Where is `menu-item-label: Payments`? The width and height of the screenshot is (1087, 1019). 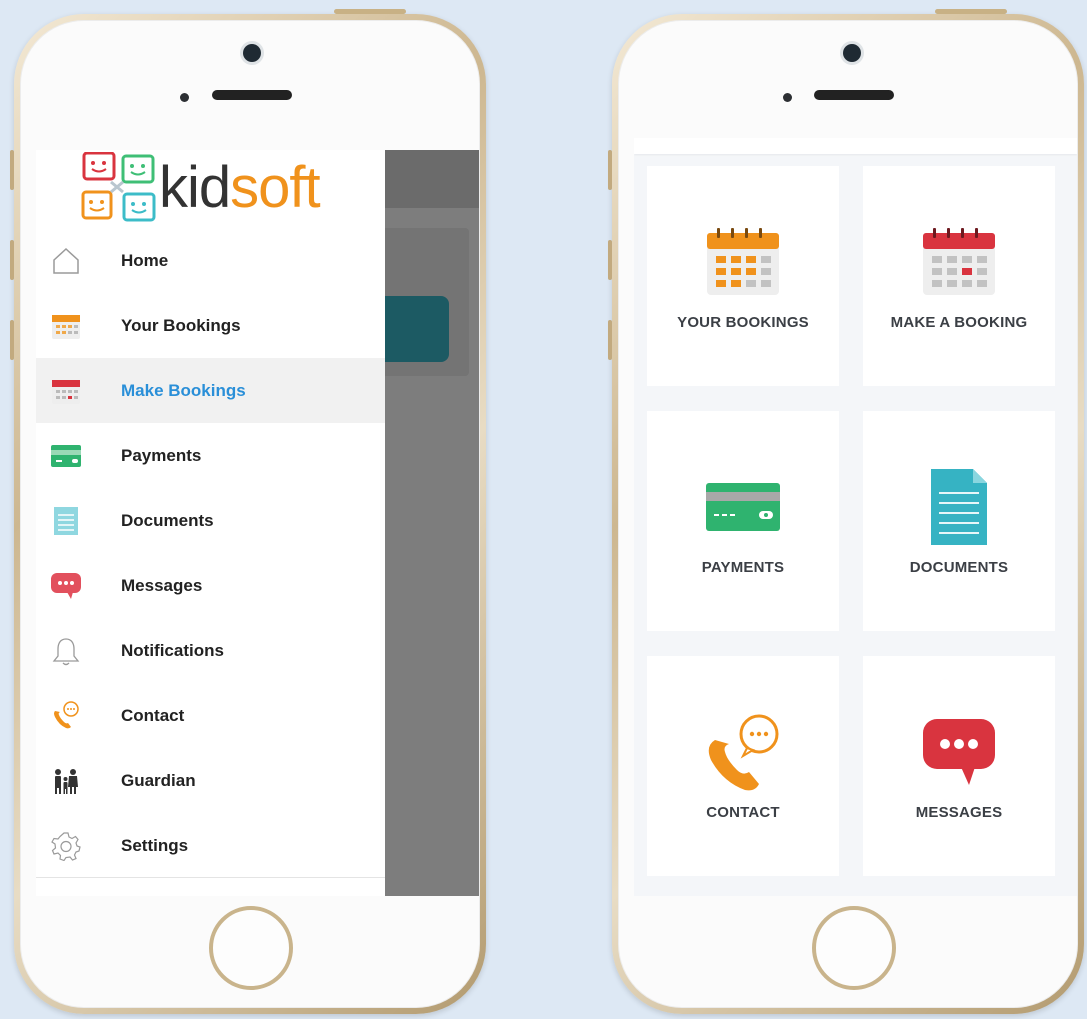
menu-item-label: Payments is located at coordinates (161, 455).